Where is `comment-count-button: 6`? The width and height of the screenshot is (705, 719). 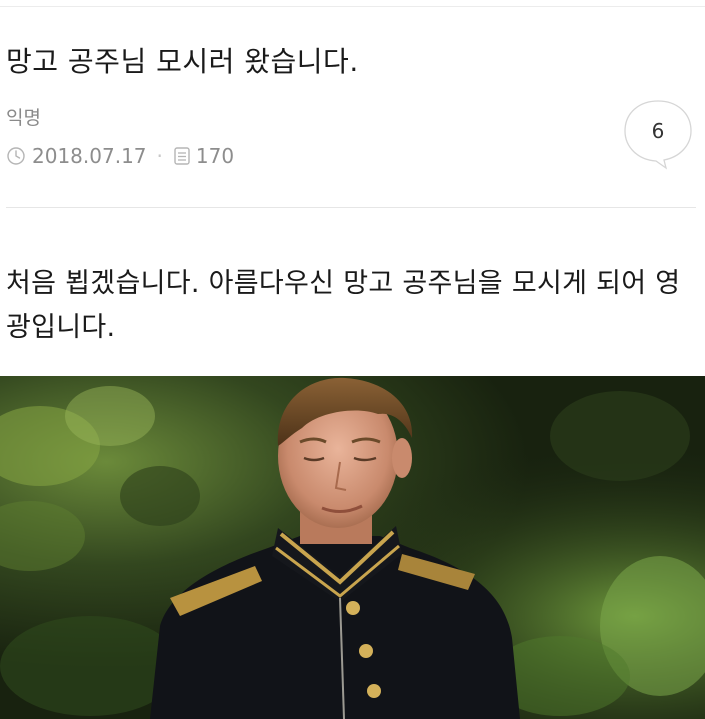 comment-count-button: 6 is located at coordinates (658, 134).